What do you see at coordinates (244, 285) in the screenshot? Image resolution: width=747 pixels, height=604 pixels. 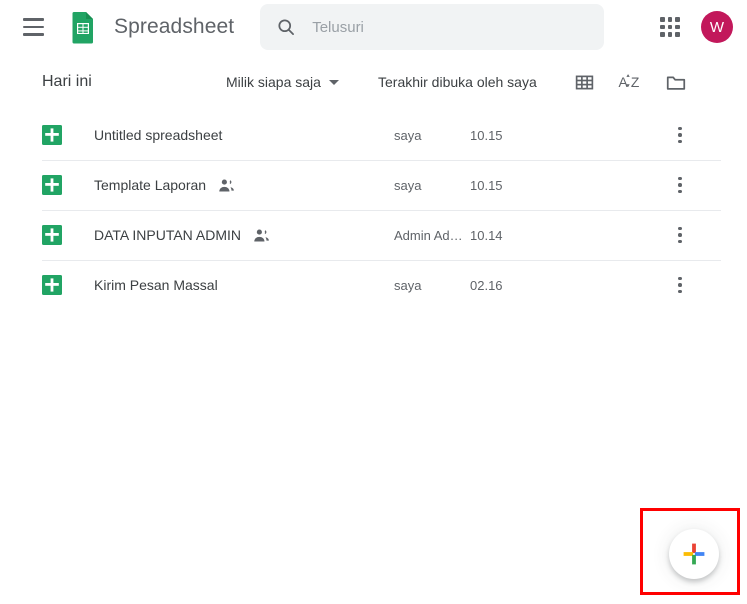 I see `file-name-cell: Kirim Pesan Massal` at bounding box center [244, 285].